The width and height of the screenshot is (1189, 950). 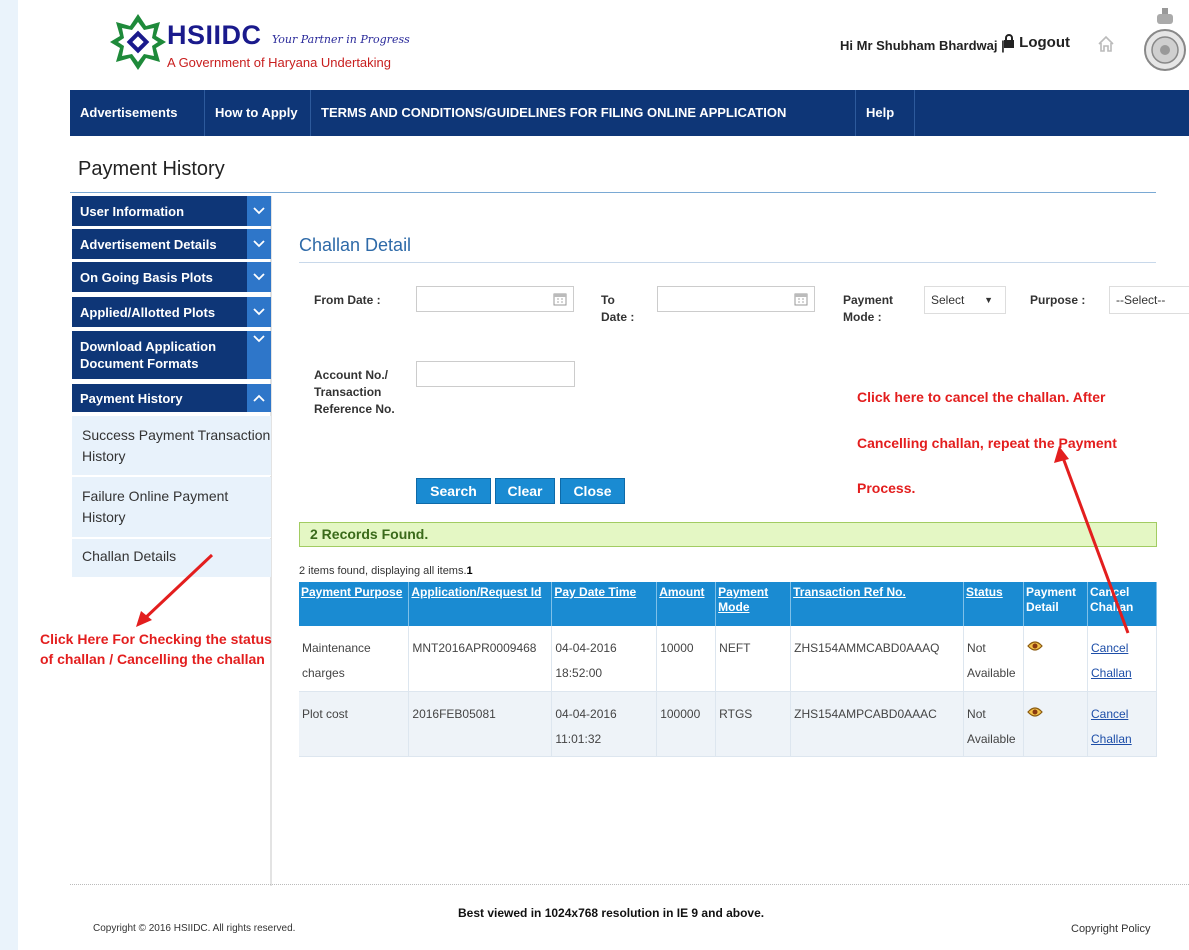 What do you see at coordinates (686, 659) in the screenshot?
I see `cell-amount: 10000` at bounding box center [686, 659].